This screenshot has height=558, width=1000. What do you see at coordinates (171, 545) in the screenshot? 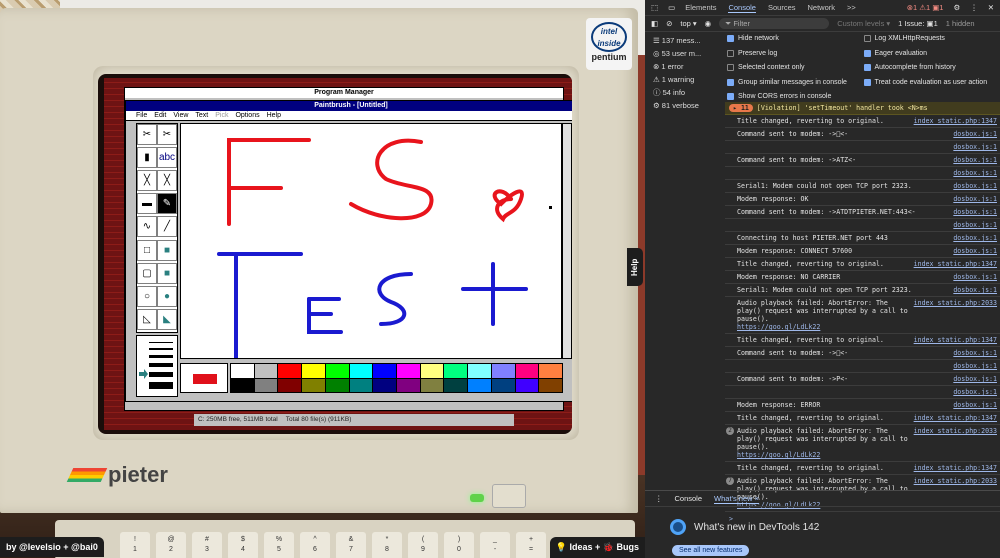
I see `key-2: @2` at bounding box center [171, 545].